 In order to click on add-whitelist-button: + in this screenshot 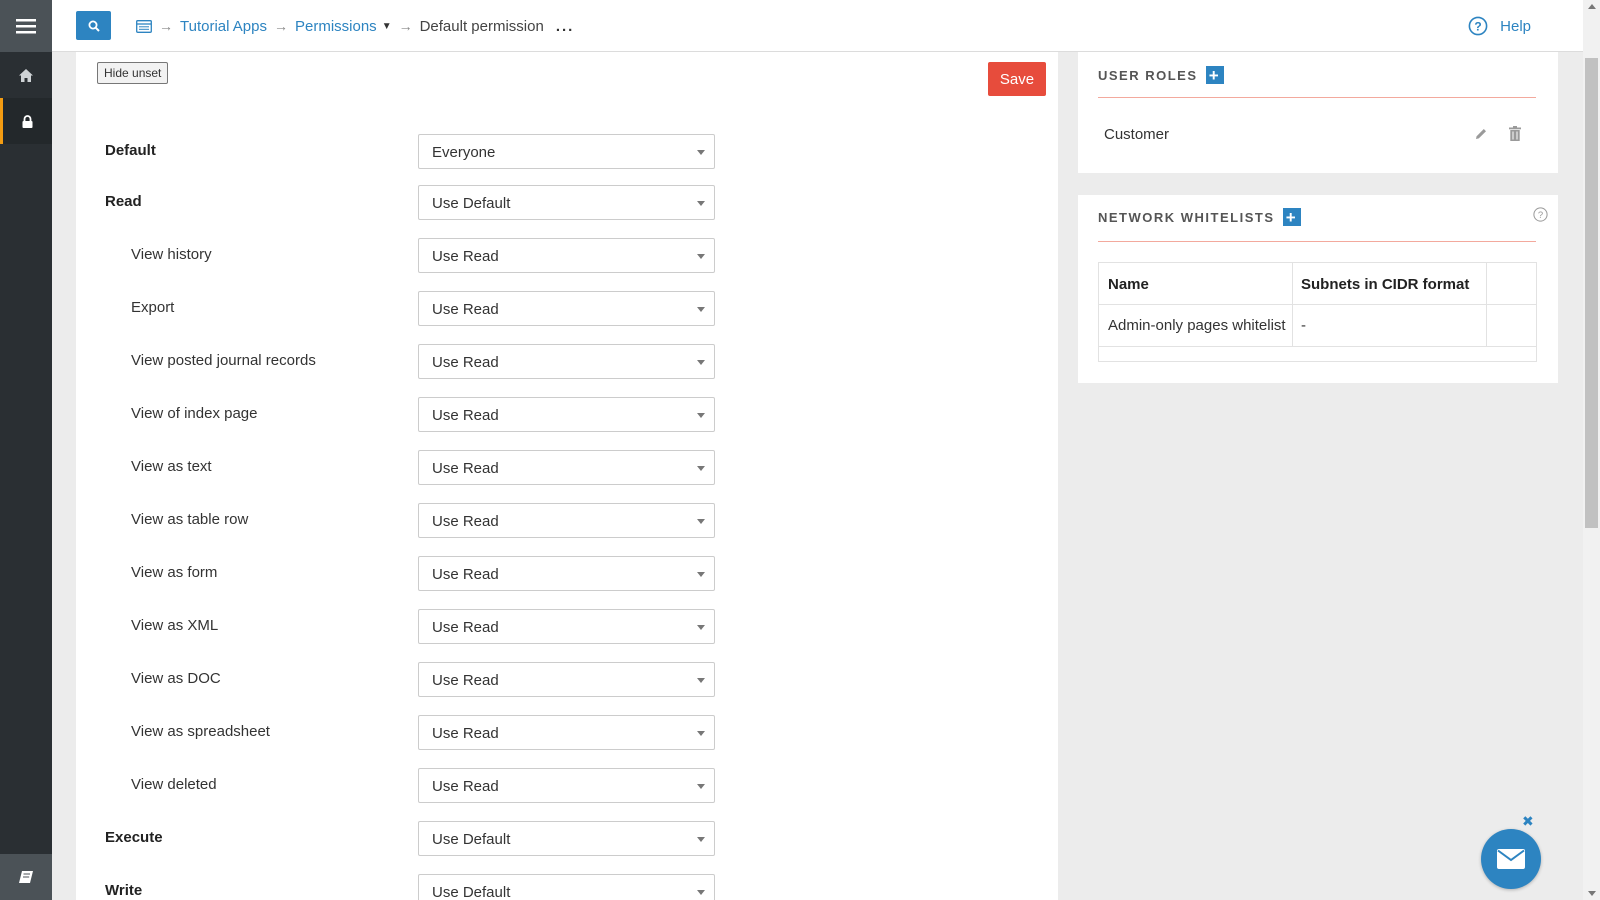, I will do `click(1291, 217)`.